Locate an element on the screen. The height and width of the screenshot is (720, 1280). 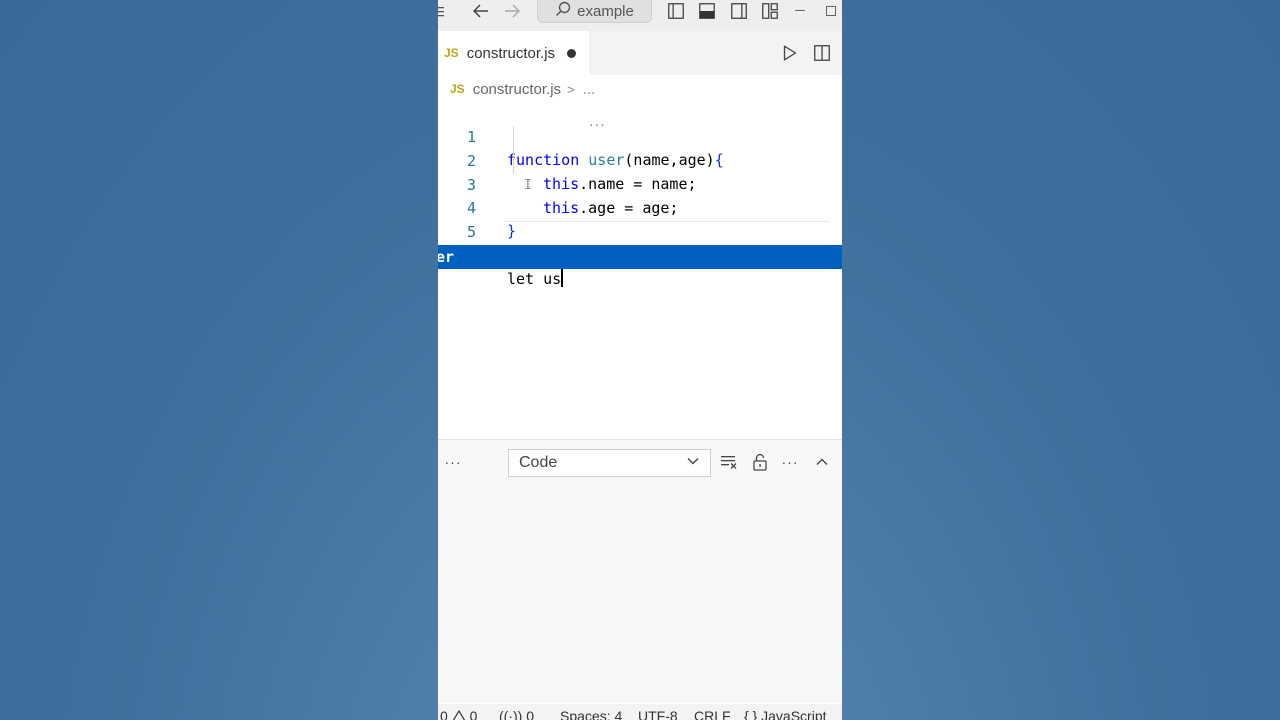
output-channel-select: Code is located at coordinates (609, 463).